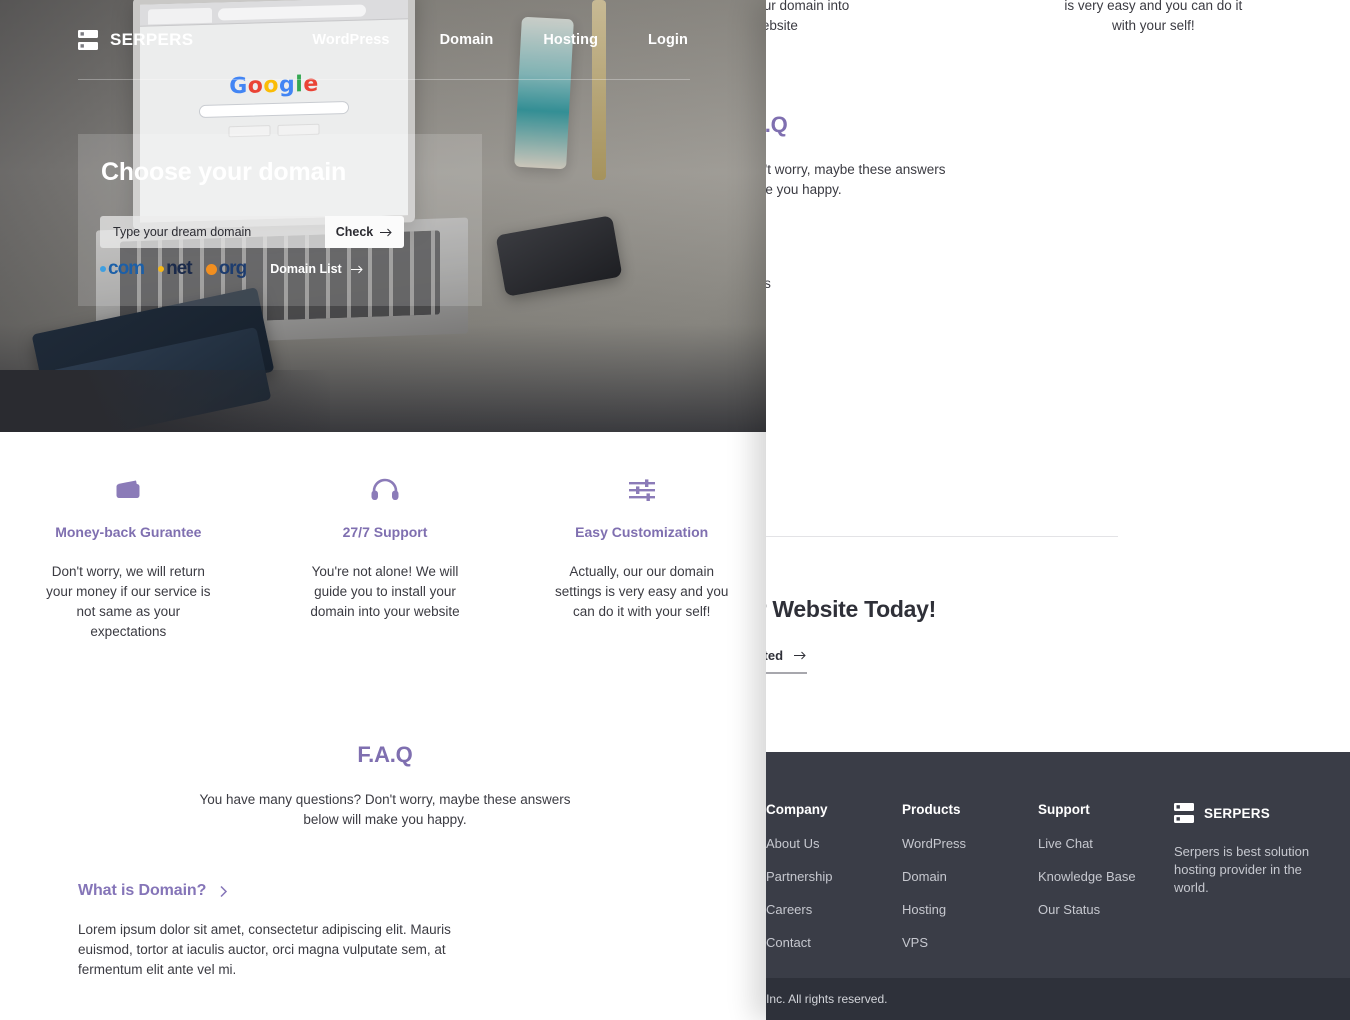 The image size is (1350, 1020). I want to click on faq-question-toggle: How to earn money from domain?, so click(942, 481).